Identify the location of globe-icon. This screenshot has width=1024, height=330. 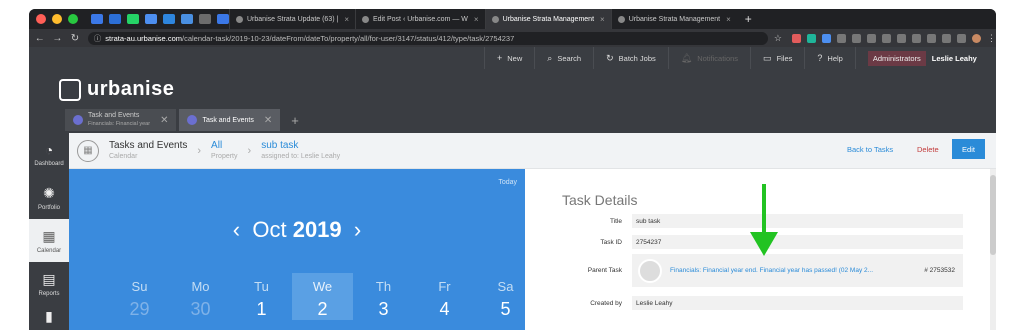
(239, 19).